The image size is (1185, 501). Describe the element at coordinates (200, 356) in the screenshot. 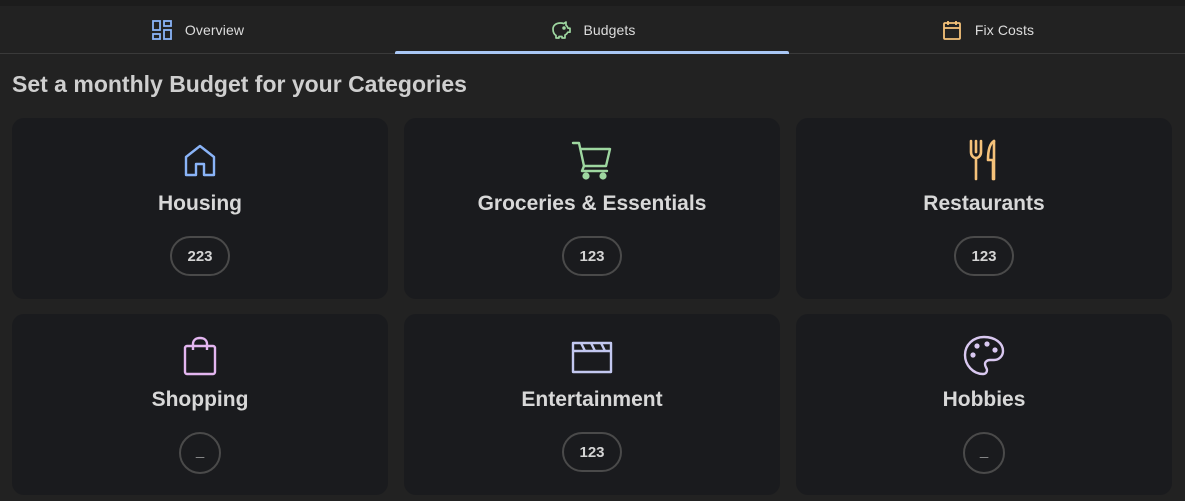

I see `shopping-bag-icon` at that location.